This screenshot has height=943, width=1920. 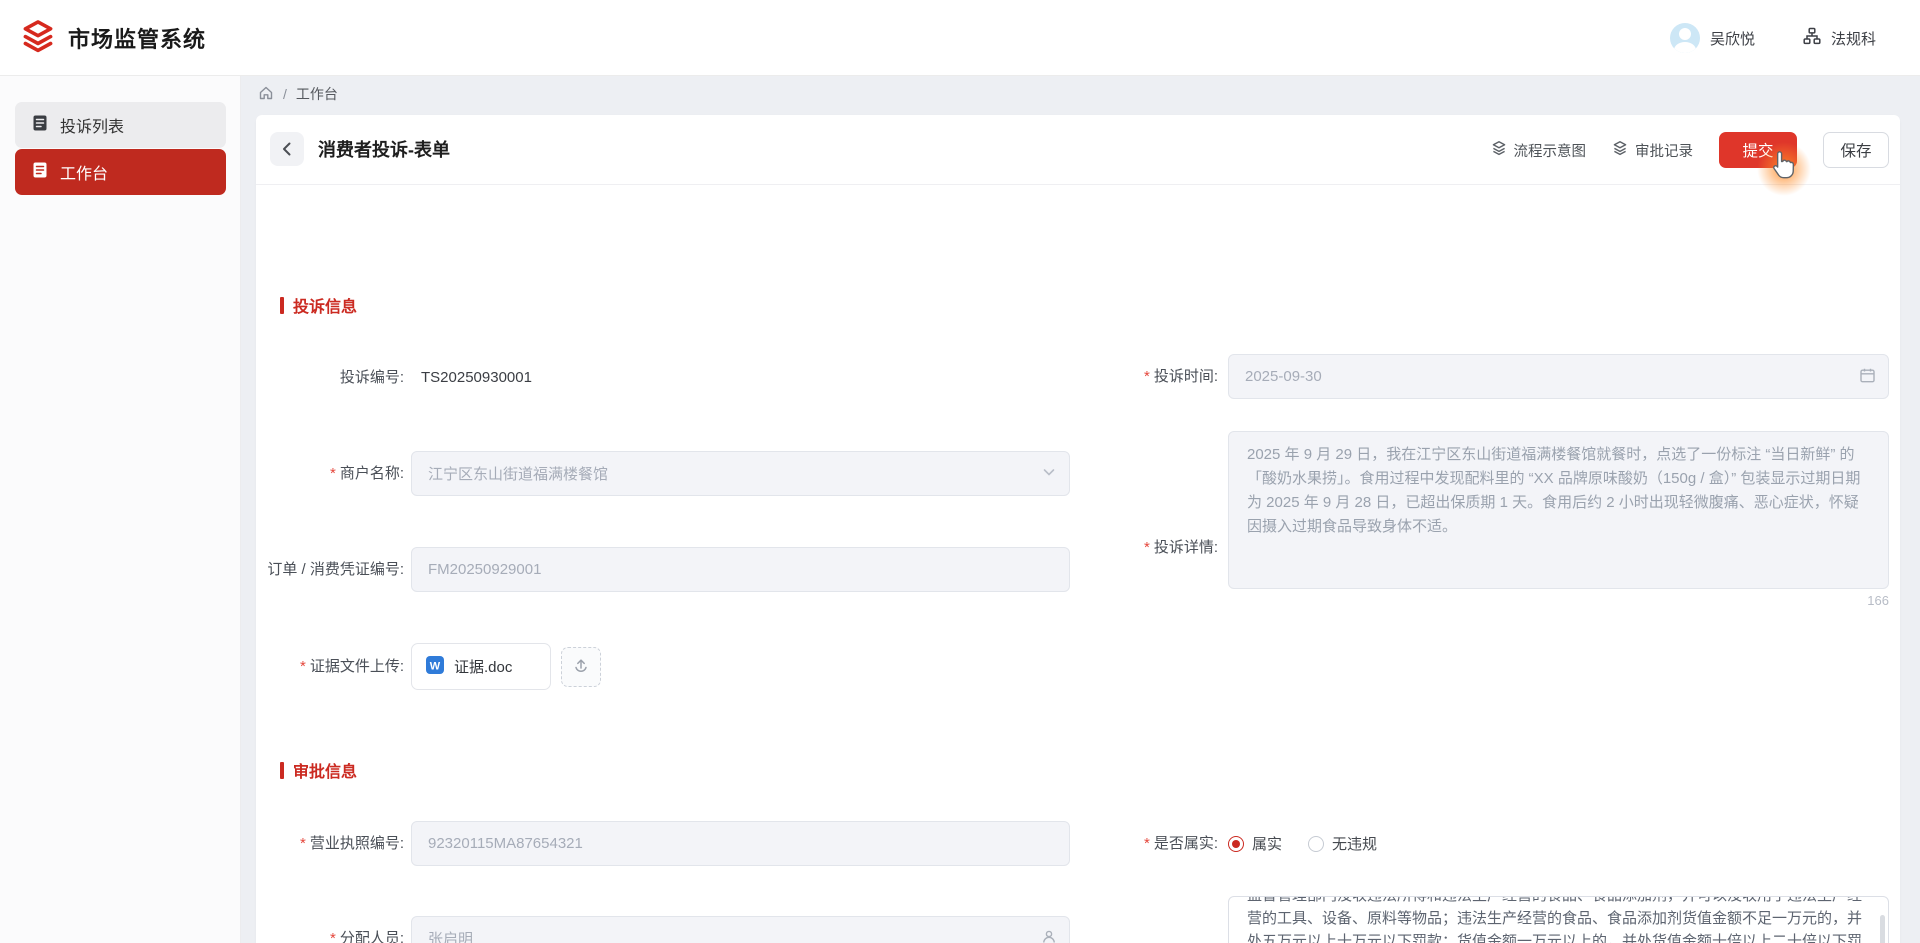 I want to click on merchant-select, so click(x=740, y=473).